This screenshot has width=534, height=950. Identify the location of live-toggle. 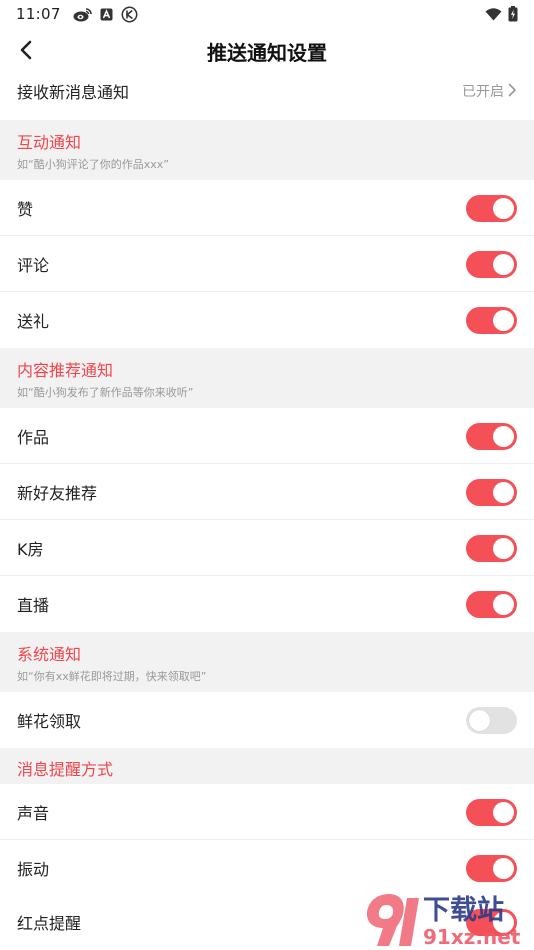
(491, 604).